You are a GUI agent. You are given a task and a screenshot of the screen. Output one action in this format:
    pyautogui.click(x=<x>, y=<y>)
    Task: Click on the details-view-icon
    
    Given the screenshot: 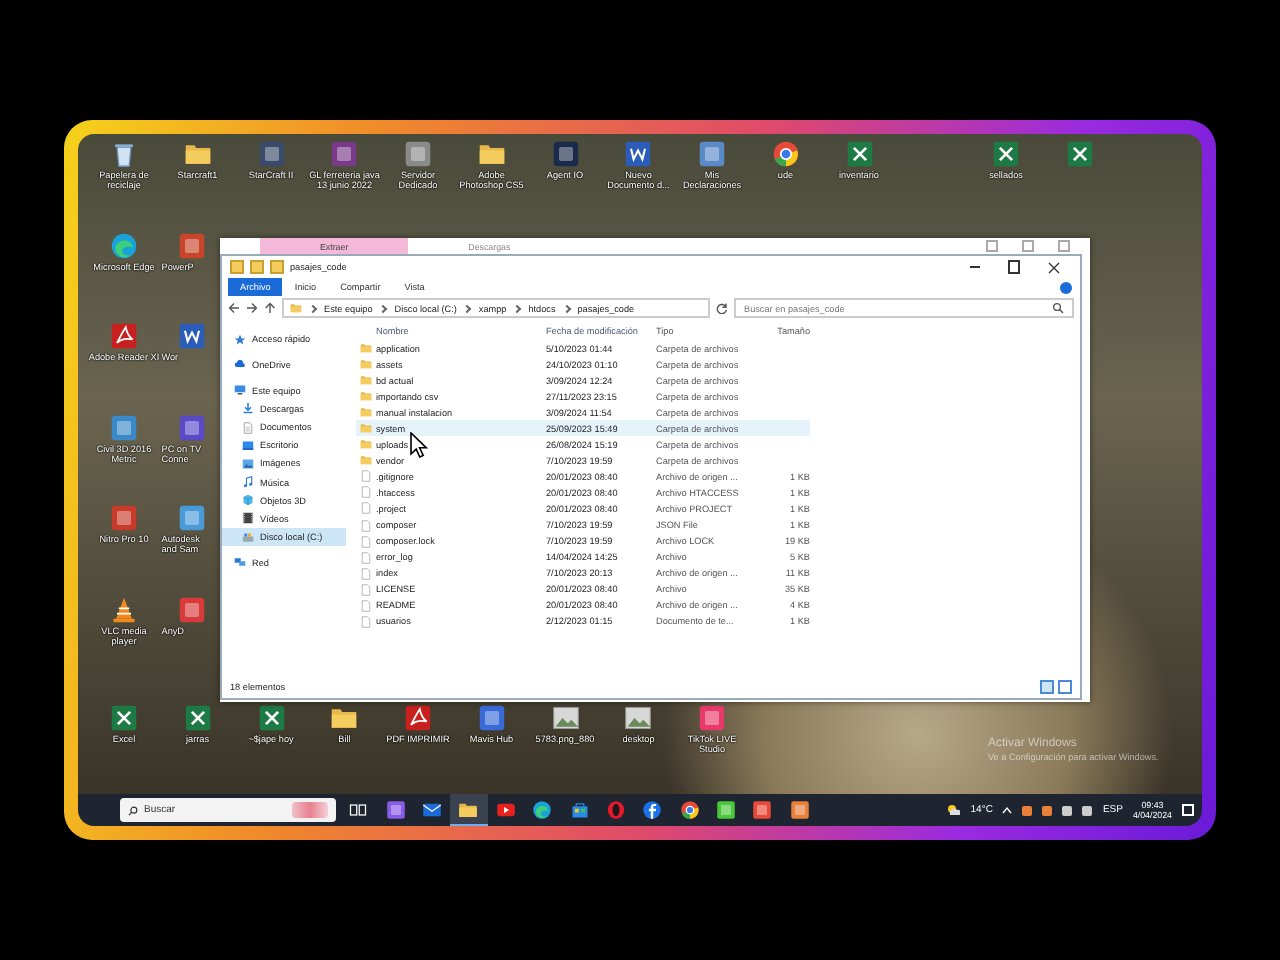 What is the action you would take?
    pyautogui.click(x=1047, y=687)
    